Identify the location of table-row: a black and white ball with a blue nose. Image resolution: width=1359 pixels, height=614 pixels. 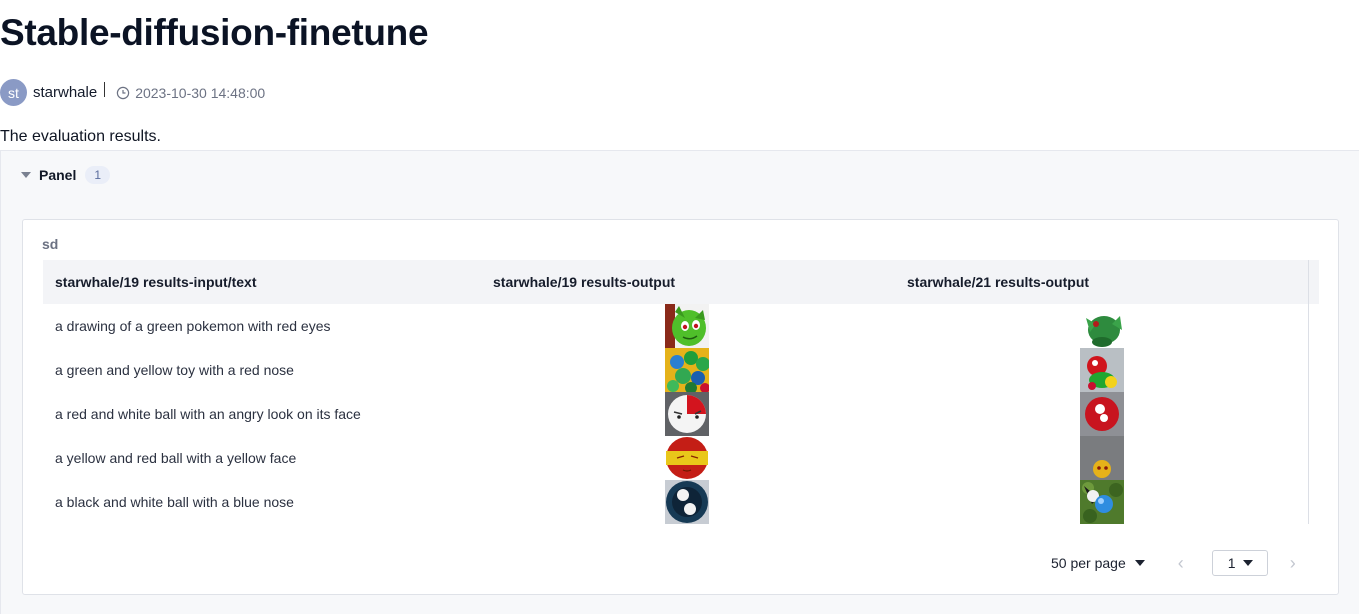
(681, 502).